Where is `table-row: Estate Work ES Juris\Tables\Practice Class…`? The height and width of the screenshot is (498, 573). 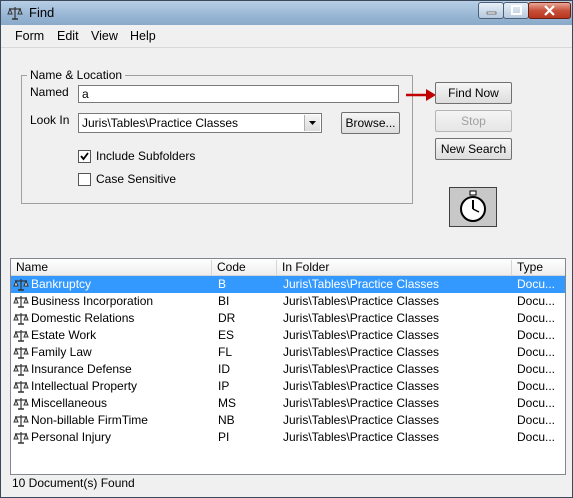 table-row: Estate Work ES Juris\Tables\Practice Class… is located at coordinates (288, 335).